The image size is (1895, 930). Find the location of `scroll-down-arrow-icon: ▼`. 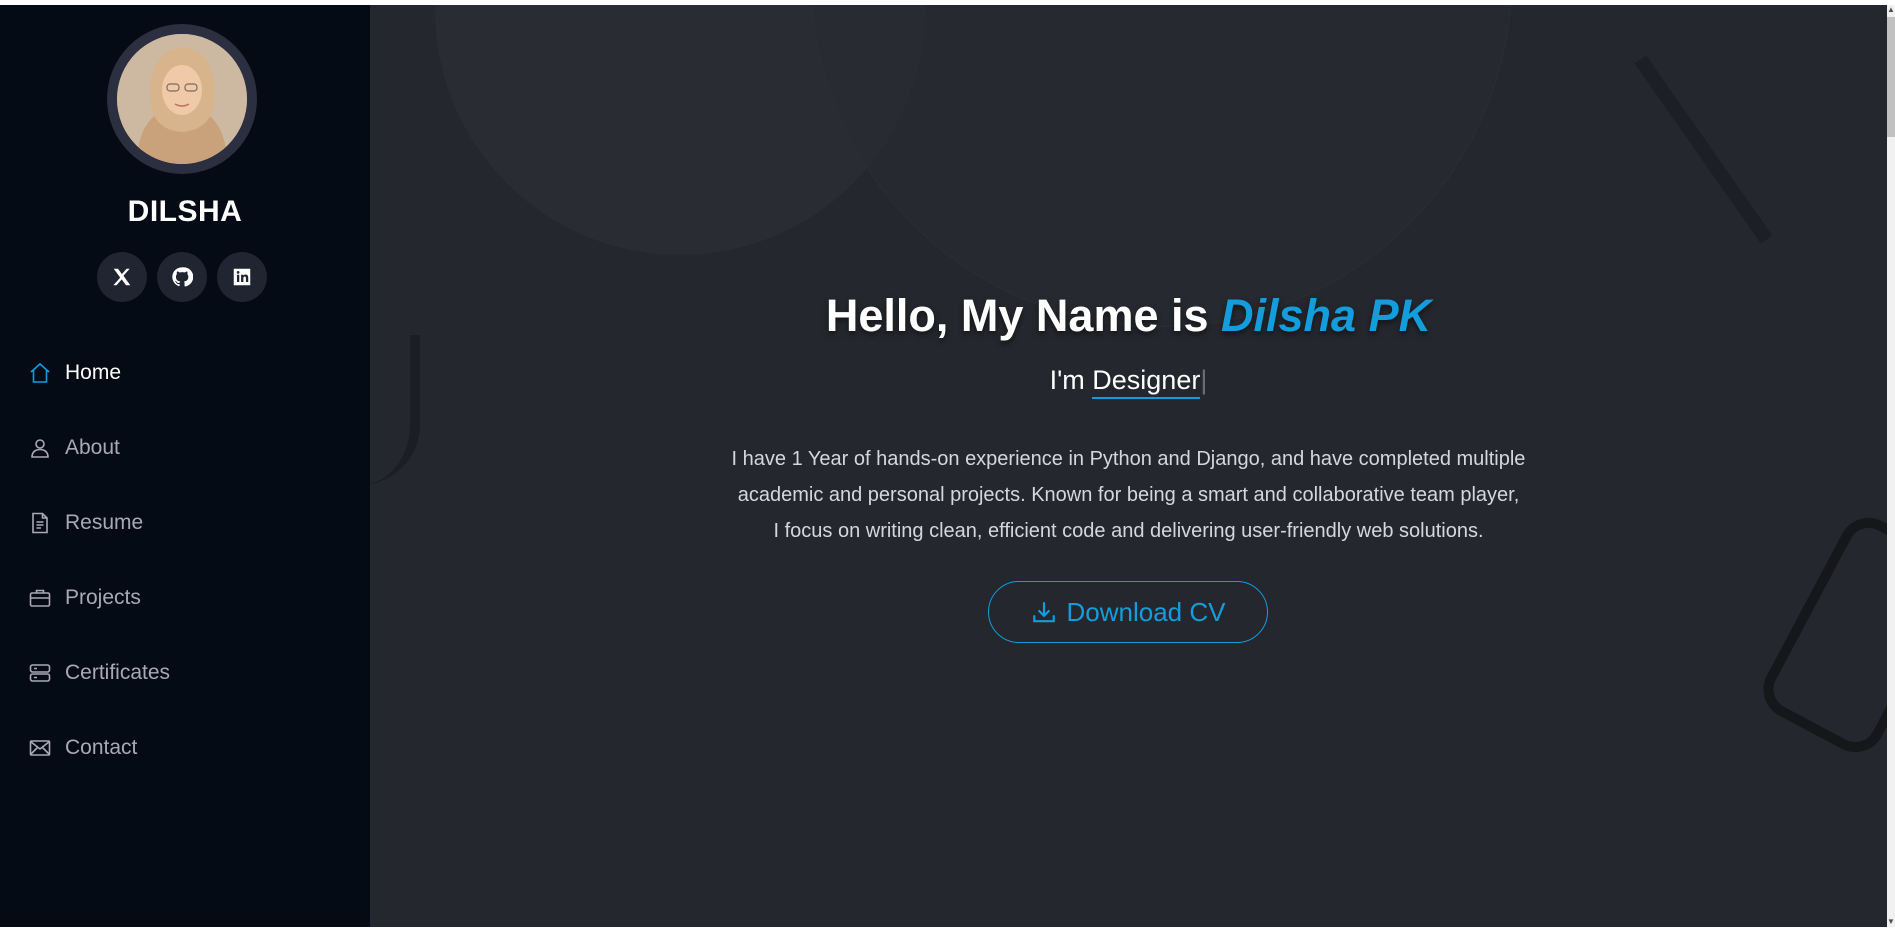

scroll-down-arrow-icon: ▼ is located at coordinates (1891, 922).